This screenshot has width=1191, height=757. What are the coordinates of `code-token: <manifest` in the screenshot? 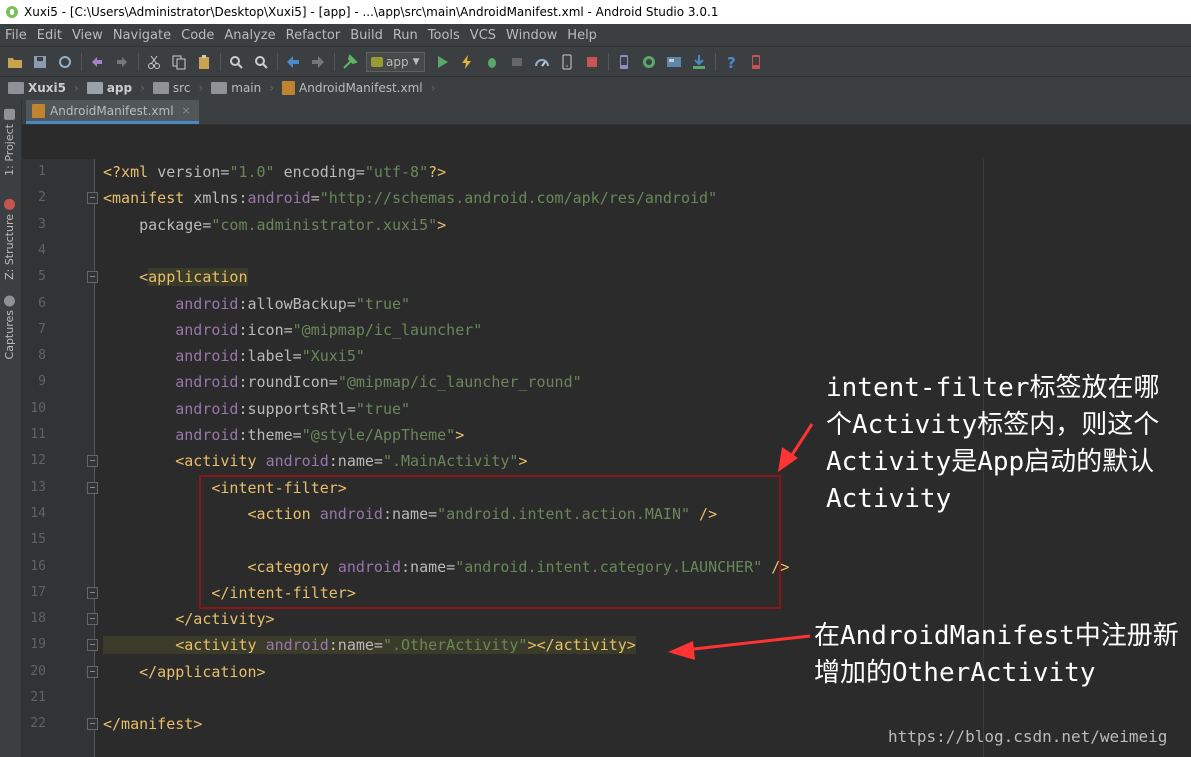 It's located at (148, 198).